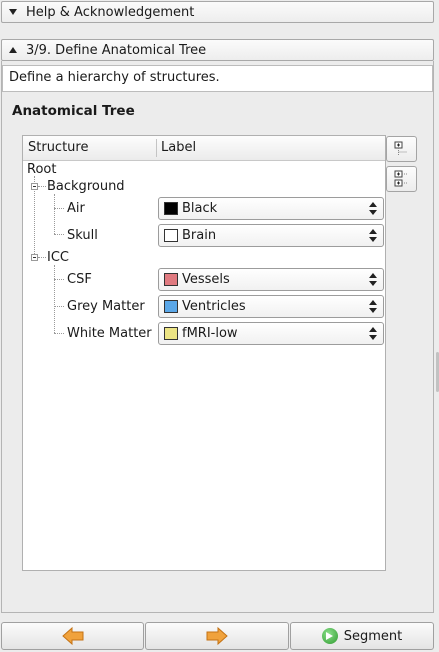 The width and height of the screenshot is (439, 652). What do you see at coordinates (58, 257) in the screenshot?
I see `tree-item-icc: ICC` at bounding box center [58, 257].